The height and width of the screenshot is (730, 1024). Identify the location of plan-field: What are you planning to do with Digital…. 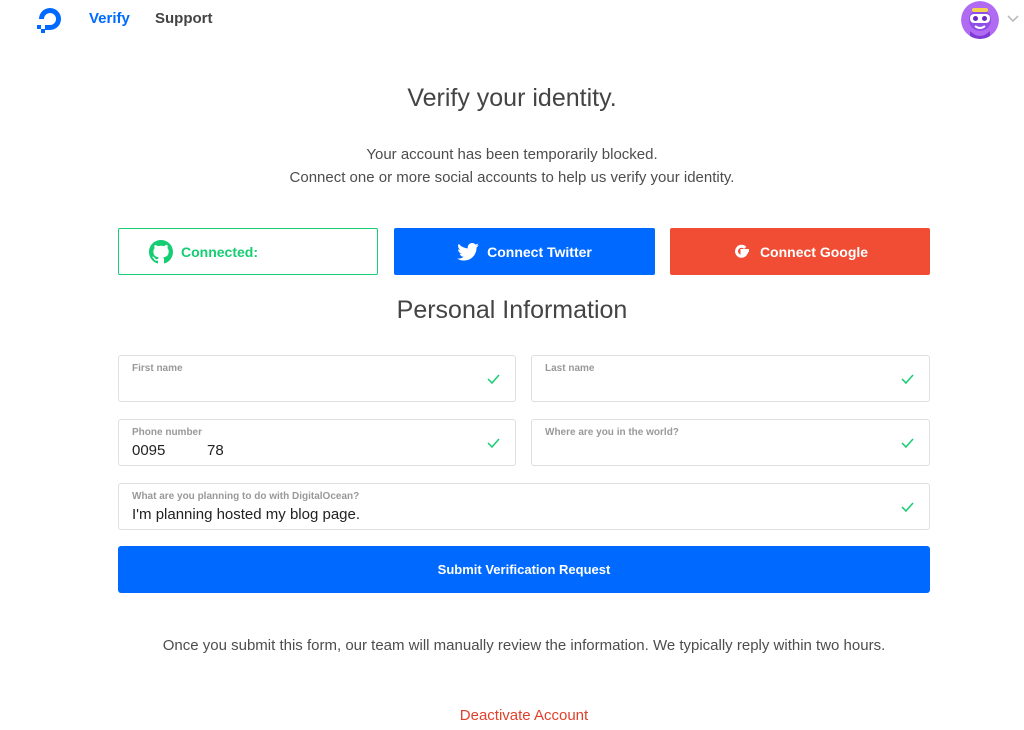
(524, 506).